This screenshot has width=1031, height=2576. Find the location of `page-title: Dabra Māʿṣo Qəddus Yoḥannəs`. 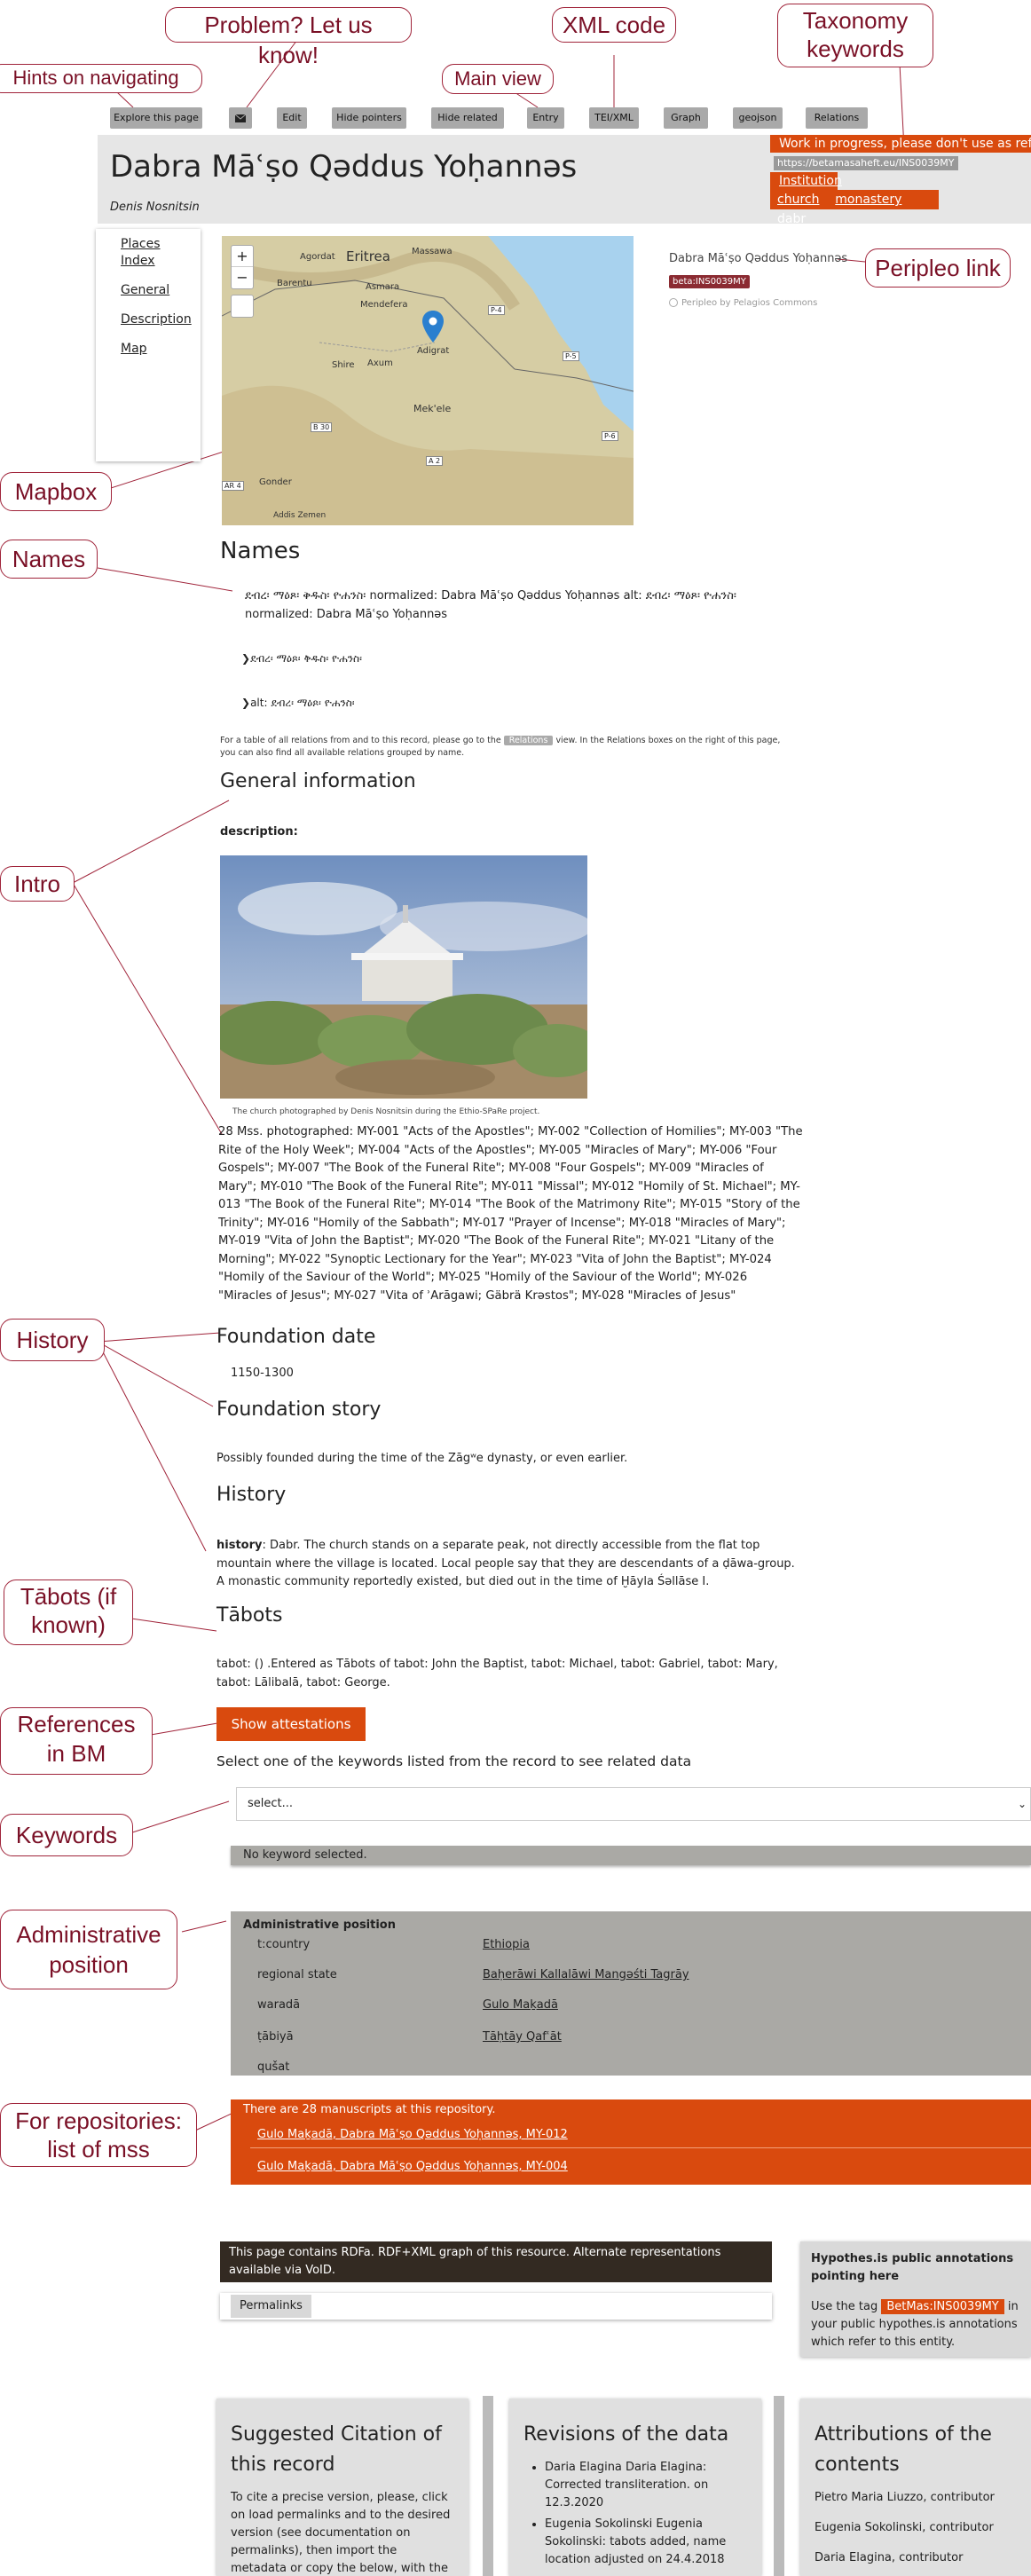

page-title: Dabra Māʿṣo Qəddus Yoḥannəs is located at coordinates (344, 167).